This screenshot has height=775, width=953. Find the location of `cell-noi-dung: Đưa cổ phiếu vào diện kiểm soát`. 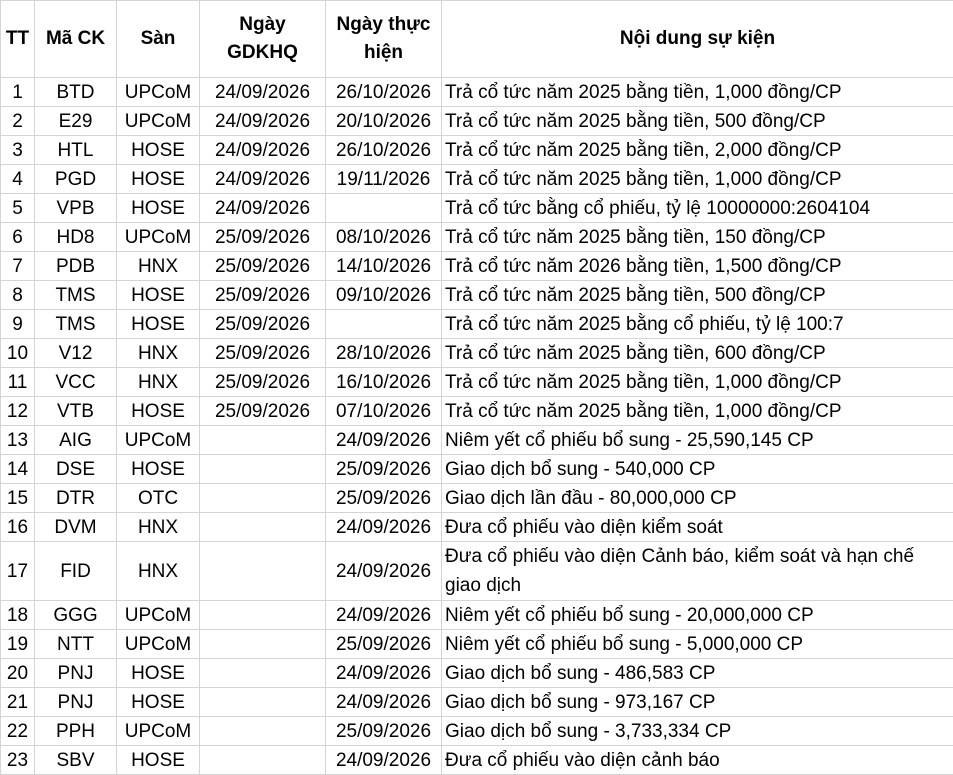

cell-noi-dung: Đưa cổ phiếu vào diện kiểm soát is located at coordinates (697, 527).